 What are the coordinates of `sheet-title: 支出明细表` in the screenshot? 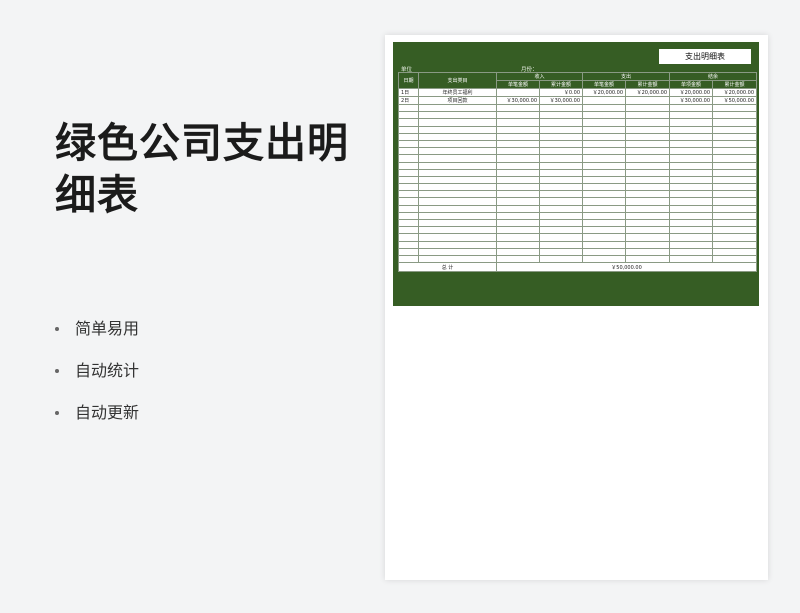 It's located at (705, 56).